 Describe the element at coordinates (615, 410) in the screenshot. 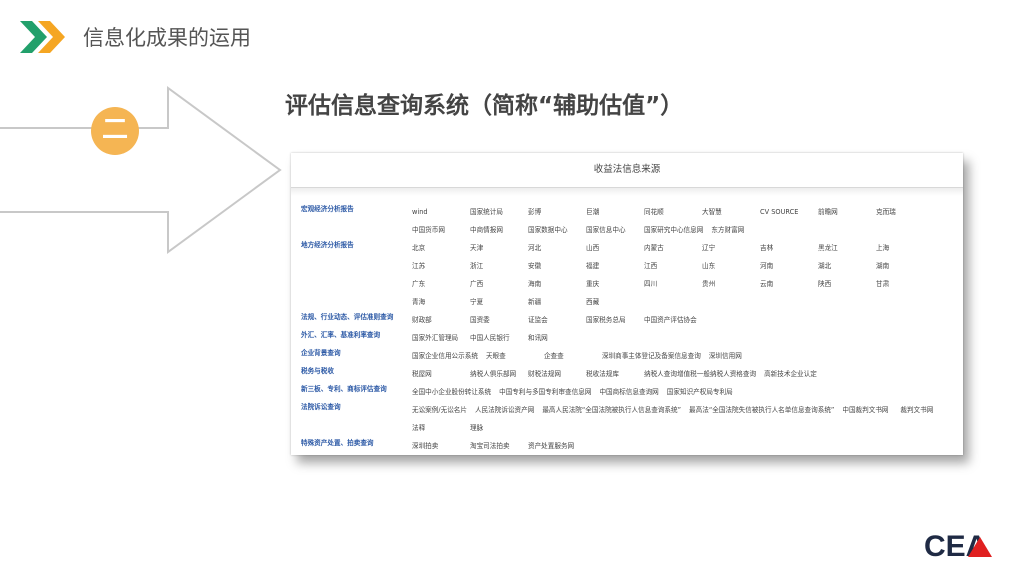

I see `source-link: 最高人民法院“全国法院被执行人信息查询系统”` at that location.